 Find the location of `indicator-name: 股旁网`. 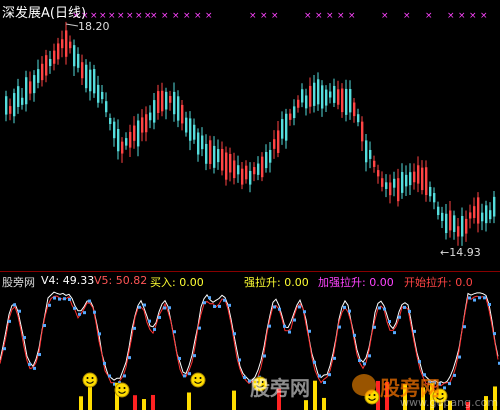

indicator-name: 股旁网 is located at coordinates (18, 282).